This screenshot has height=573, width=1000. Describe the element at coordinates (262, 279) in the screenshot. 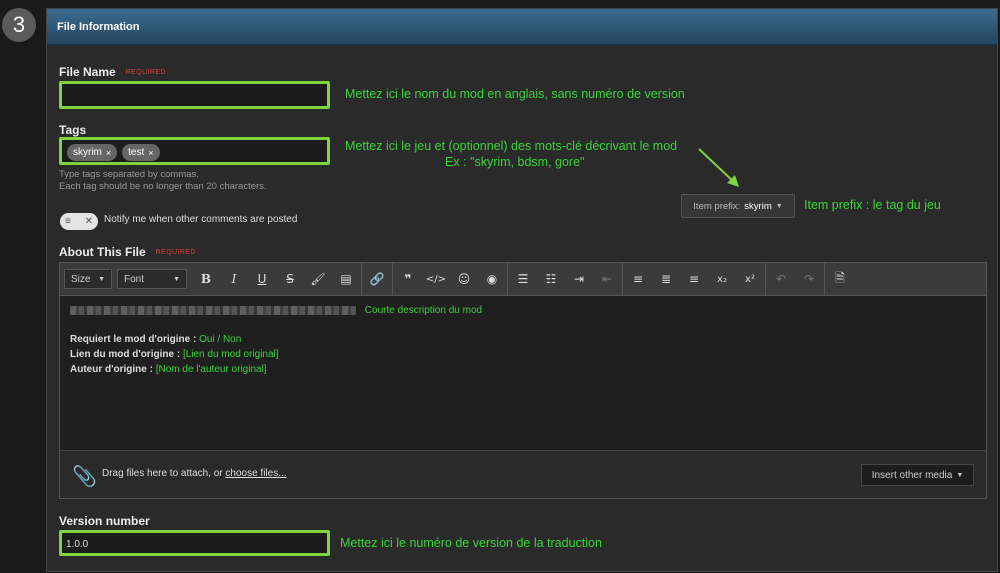

I see `underline-icon: U` at that location.